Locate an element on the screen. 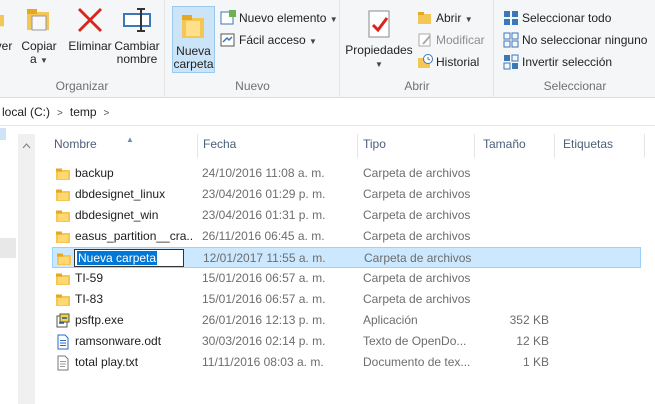  open-folder-icon is located at coordinates (424, 18).